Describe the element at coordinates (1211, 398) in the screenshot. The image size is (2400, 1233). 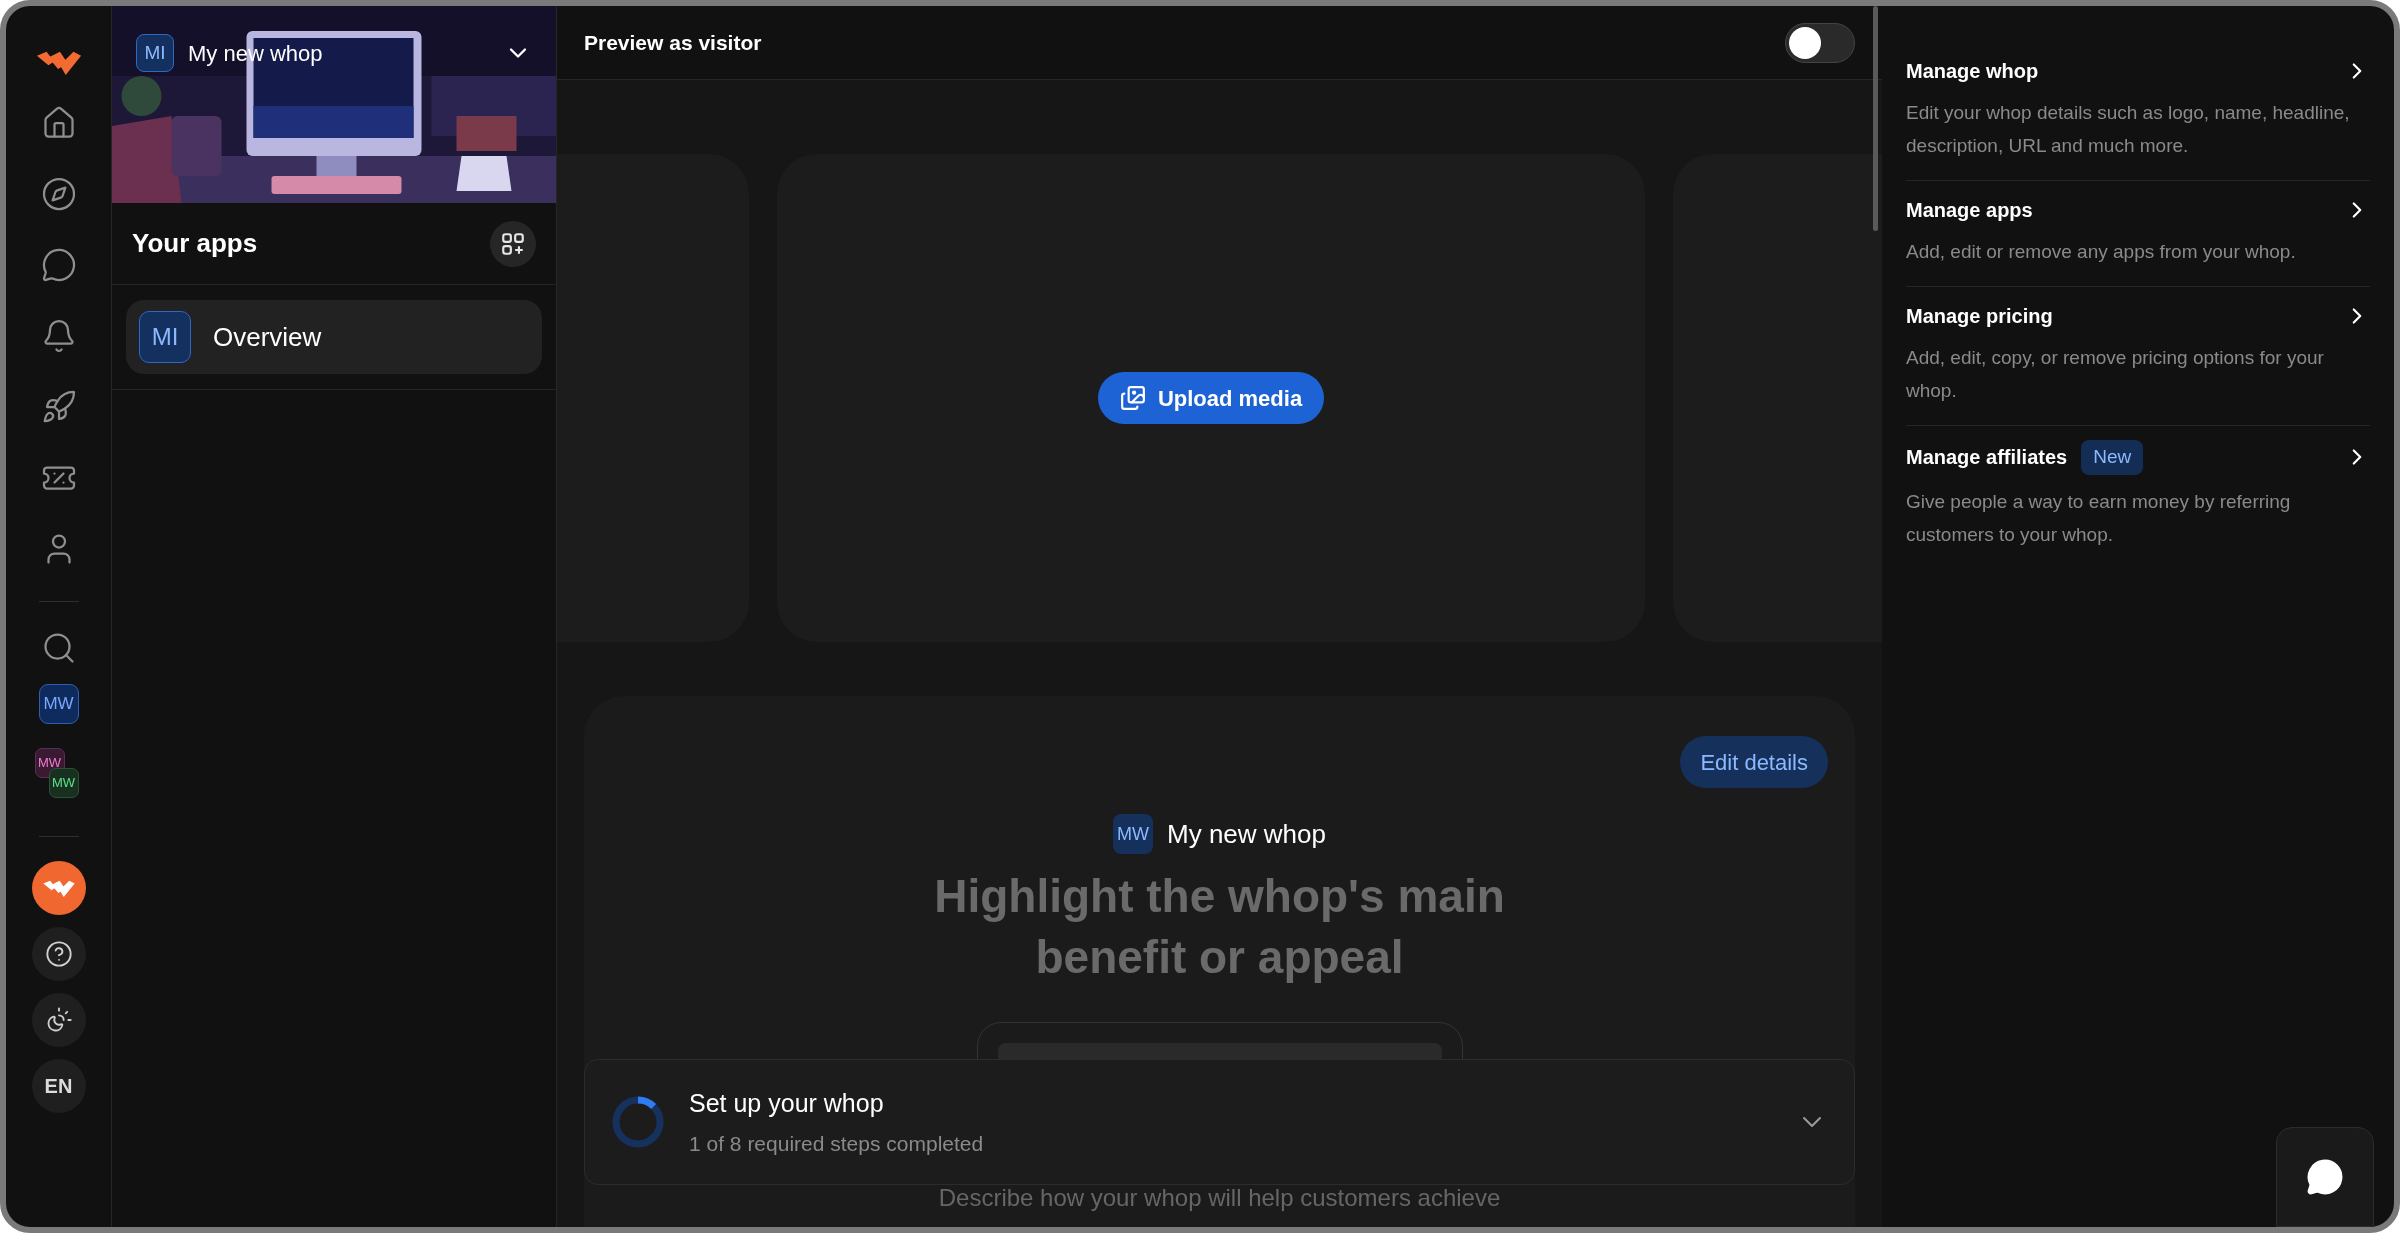
I see `upload-media-button: Upload media` at that location.